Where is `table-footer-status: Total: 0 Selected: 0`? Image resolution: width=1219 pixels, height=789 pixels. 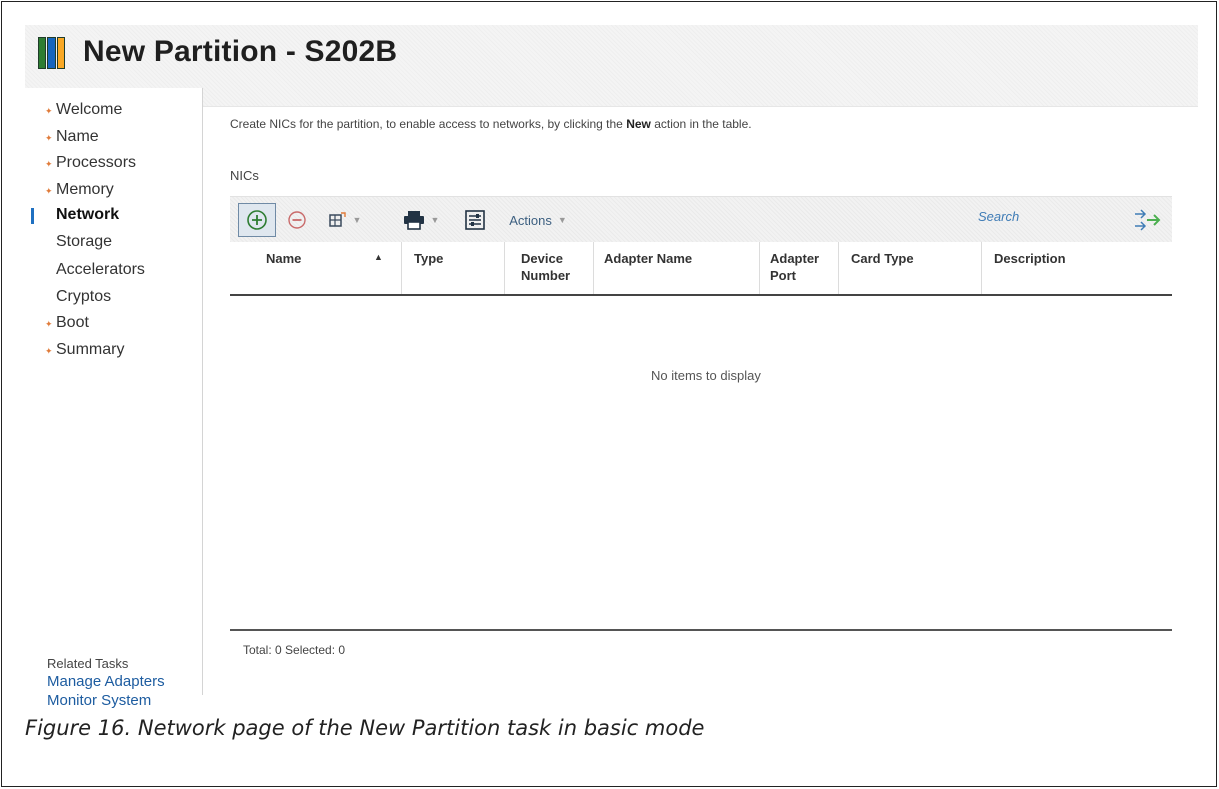
table-footer-status: Total: 0 Selected: 0 is located at coordinates (294, 650).